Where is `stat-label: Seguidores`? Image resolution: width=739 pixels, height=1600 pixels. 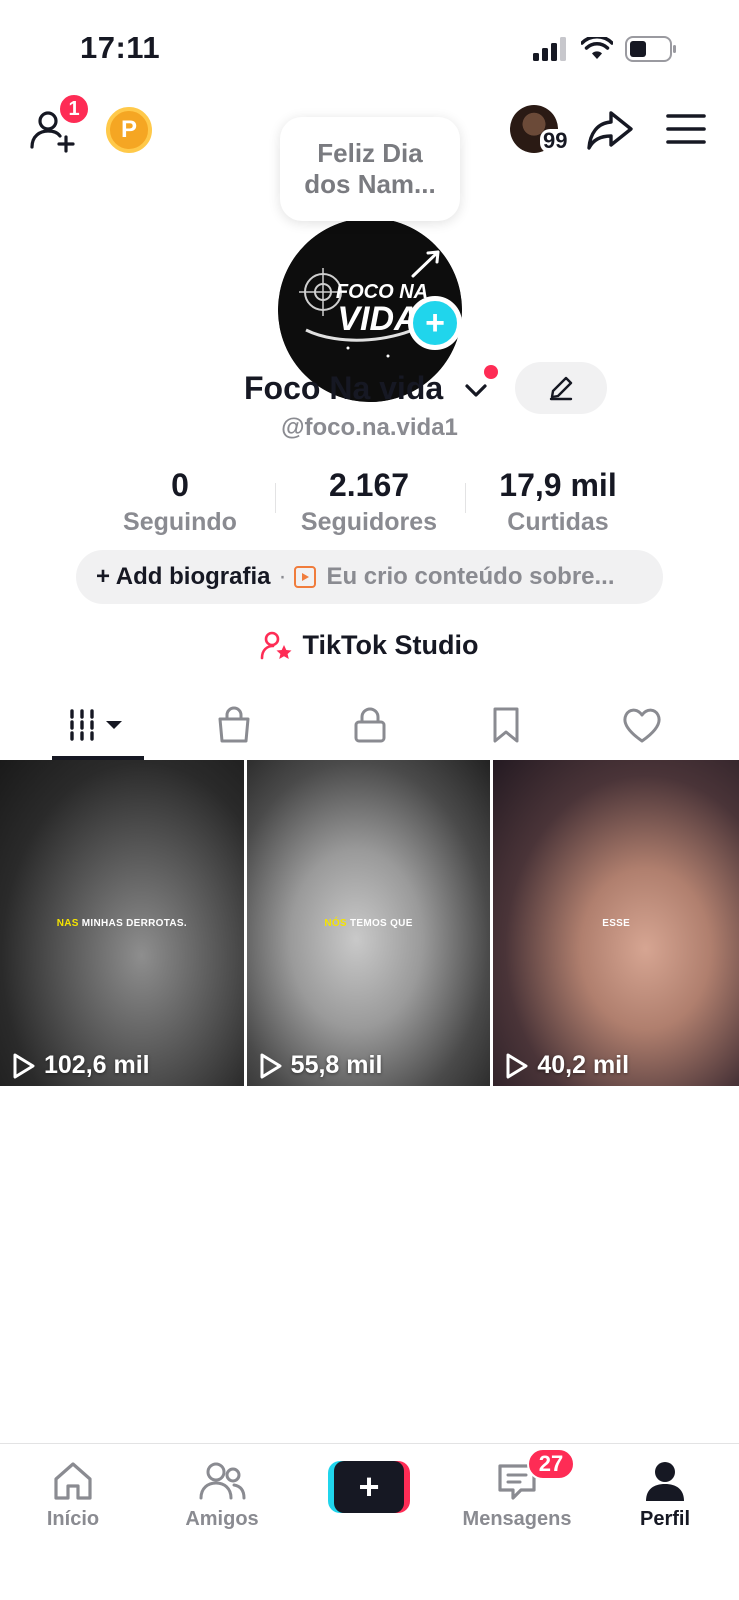 stat-label: Seguidores is located at coordinates (369, 522).